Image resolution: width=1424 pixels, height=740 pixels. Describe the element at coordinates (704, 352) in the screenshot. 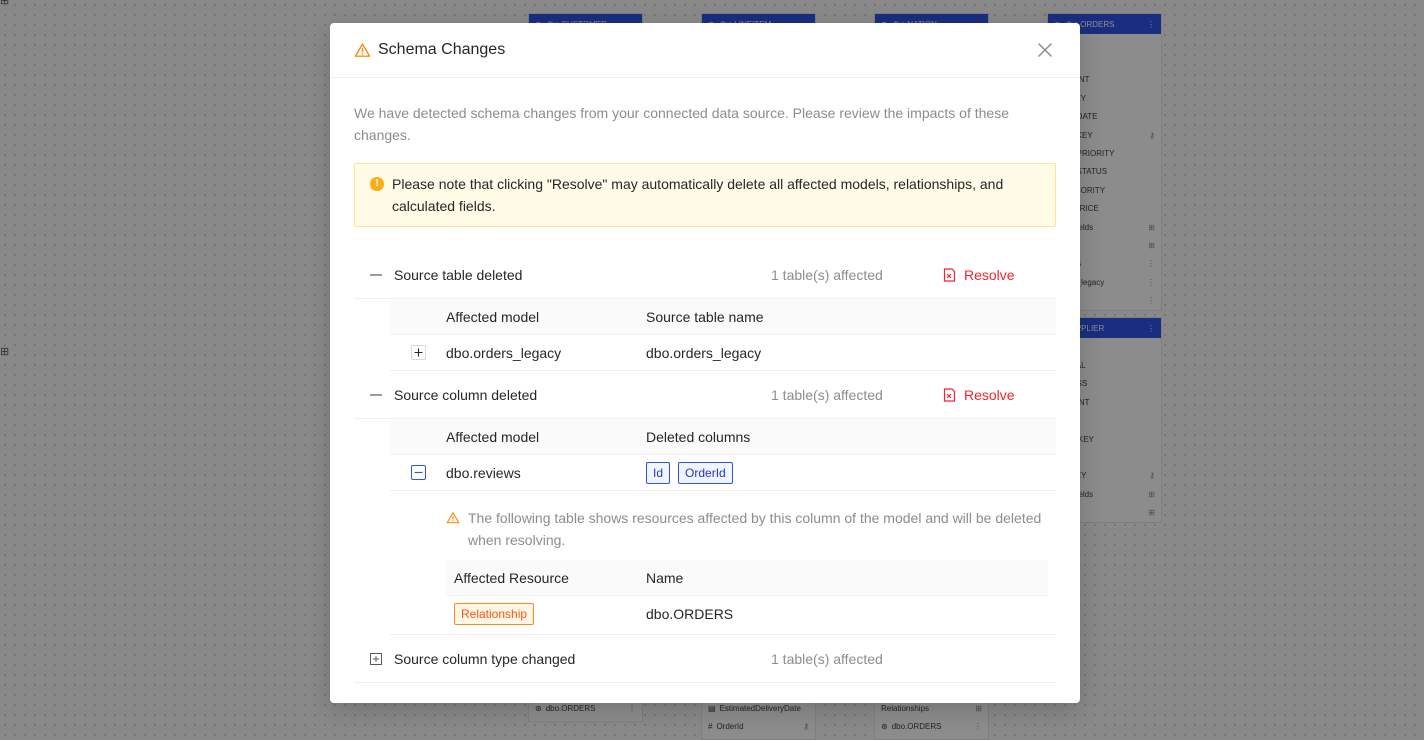

I see `source-table-name: dbo.orders_legacy` at that location.